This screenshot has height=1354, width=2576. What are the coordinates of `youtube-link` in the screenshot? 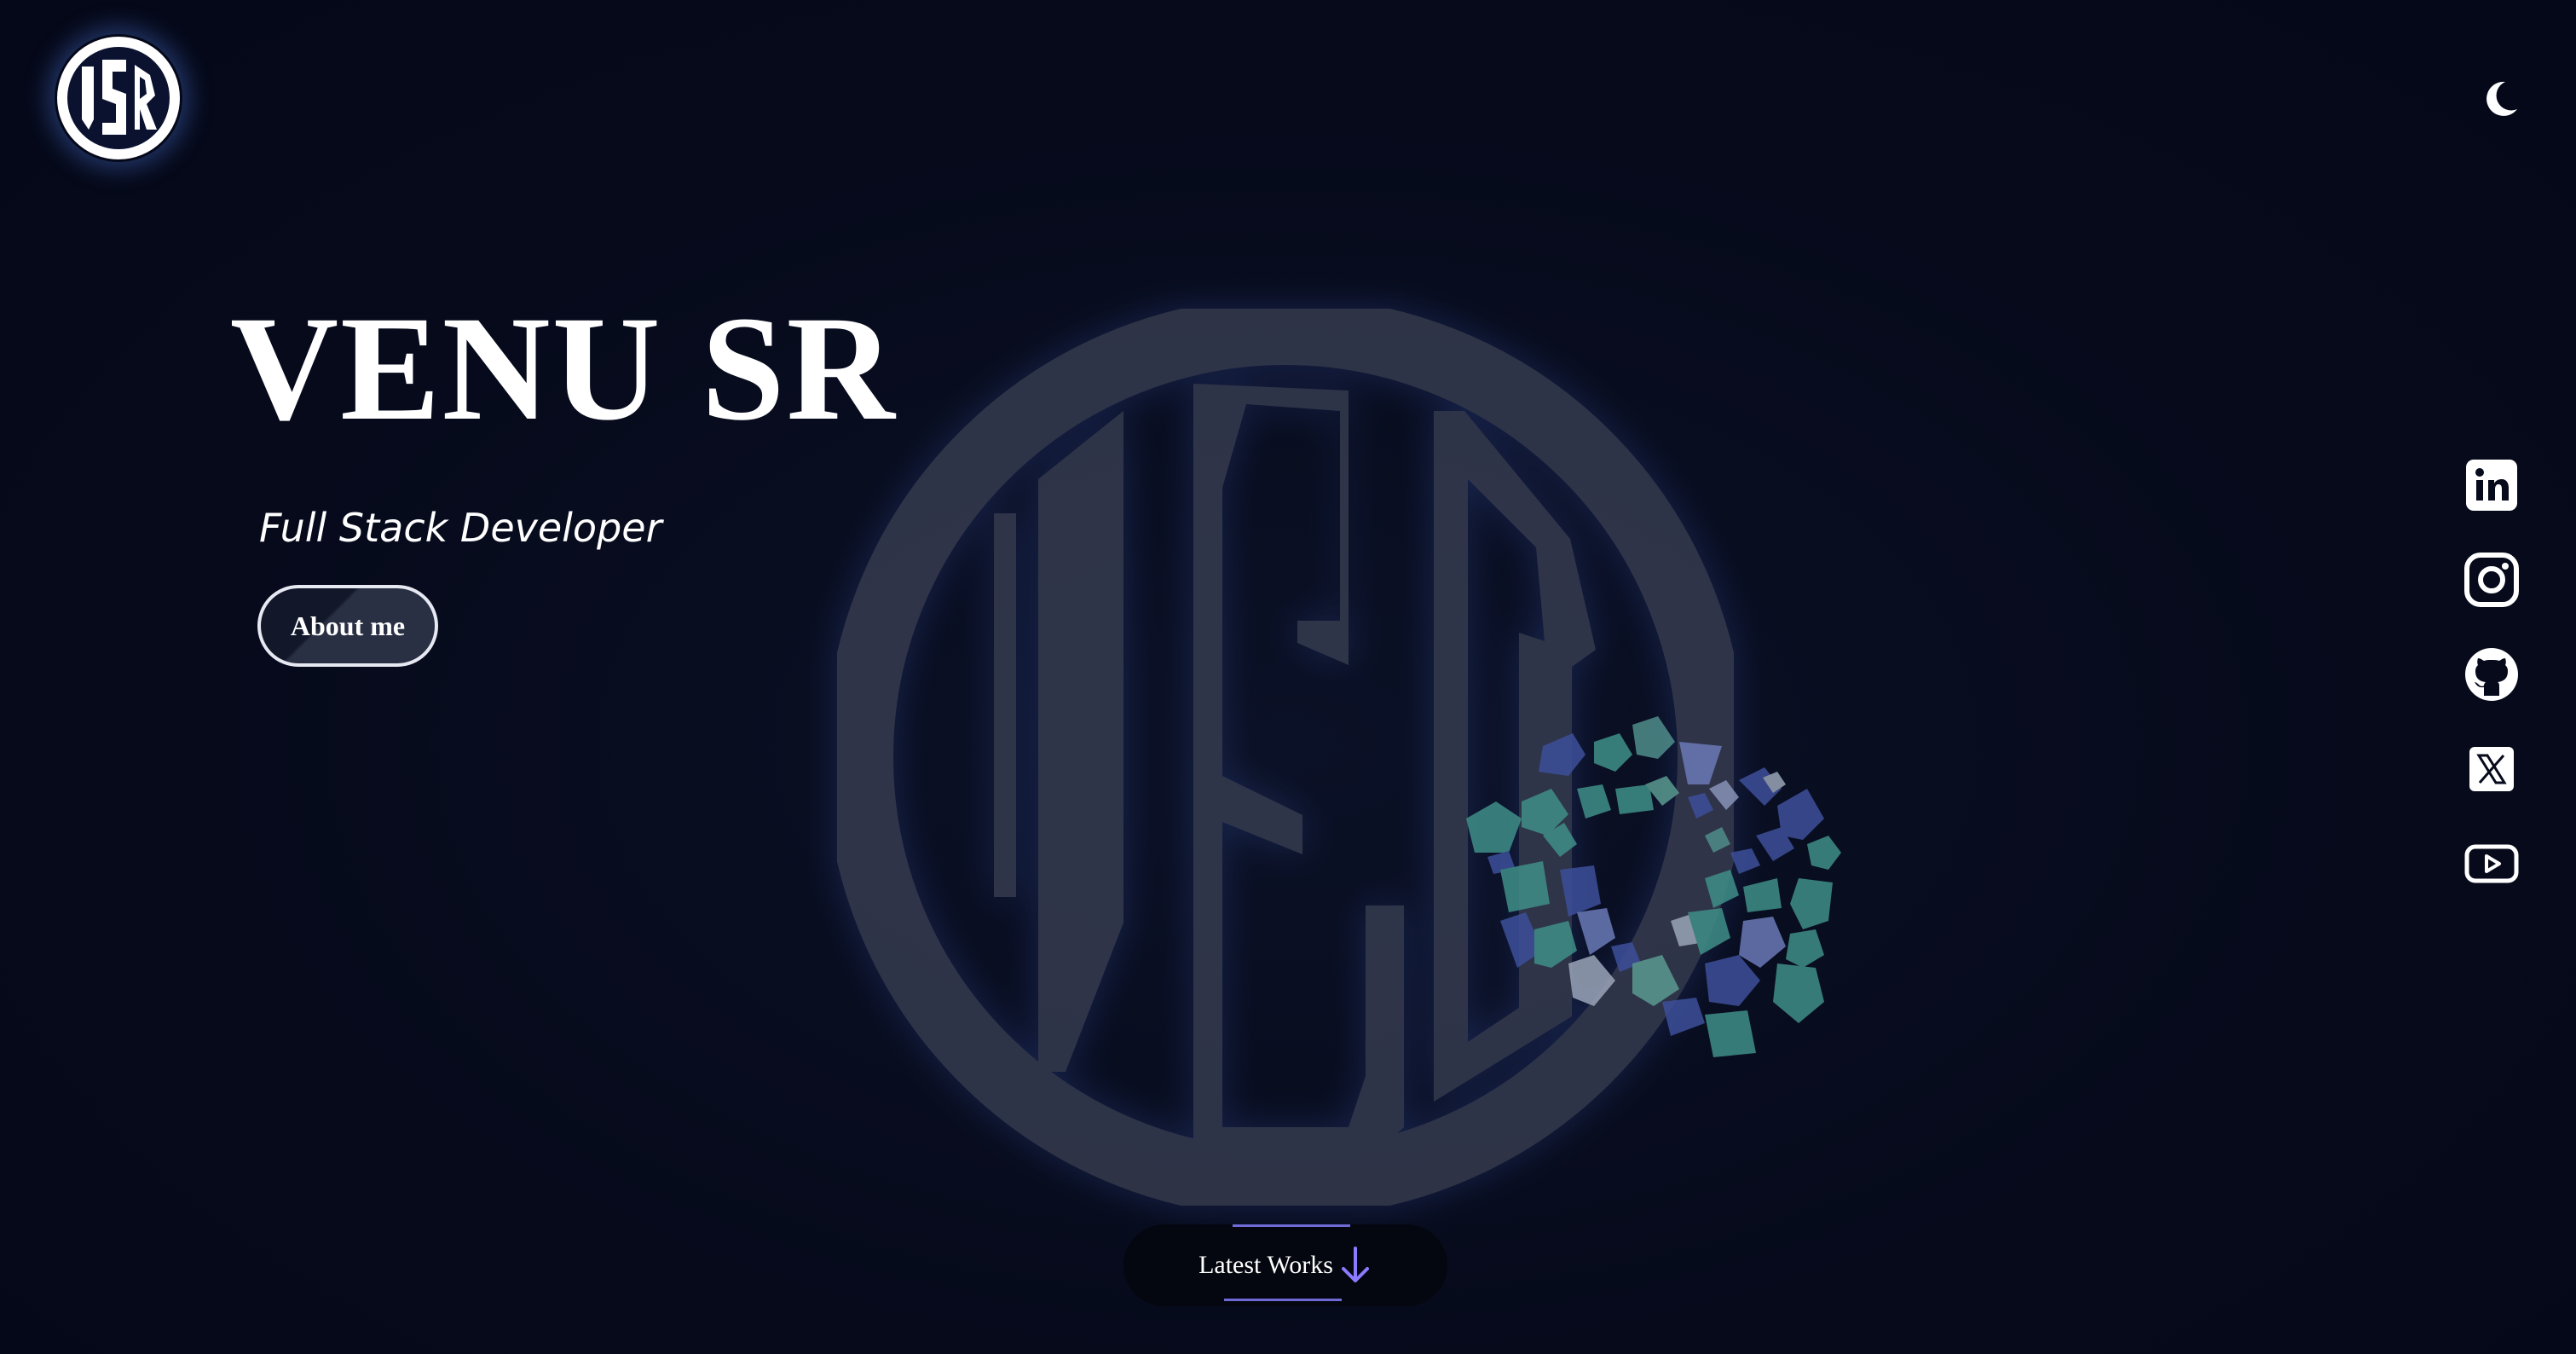 It's located at (2491, 864).